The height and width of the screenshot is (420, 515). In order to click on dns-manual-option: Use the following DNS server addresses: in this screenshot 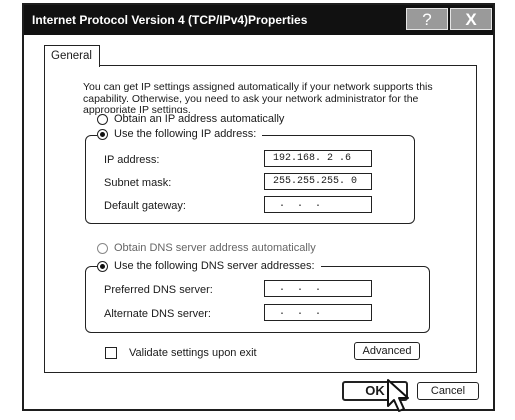, I will do `click(209, 266)`.